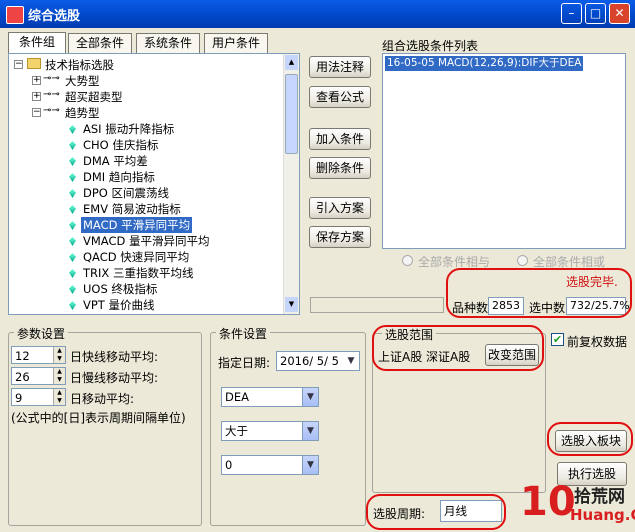 This screenshot has width=635, height=532. I want to click on scroll-down-icon: ▼, so click(291, 304).